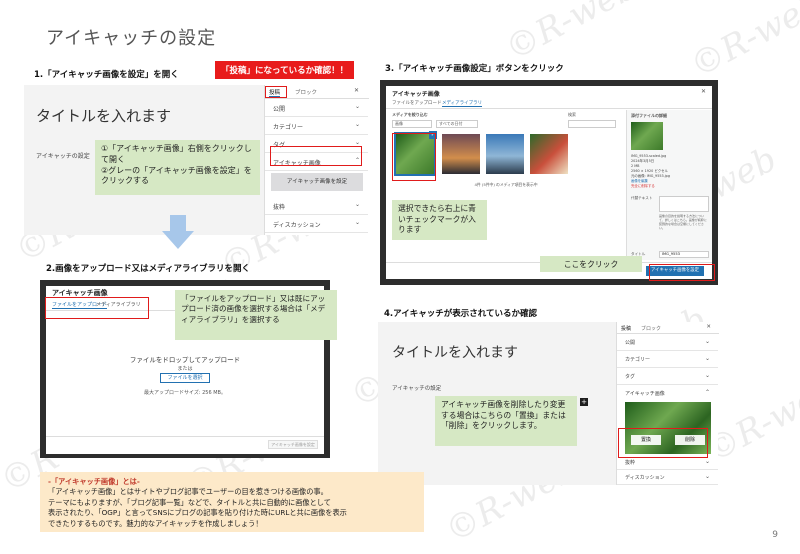 This screenshot has height=554, width=800. I want to click on highlight-eyecatch-row, so click(316, 156).